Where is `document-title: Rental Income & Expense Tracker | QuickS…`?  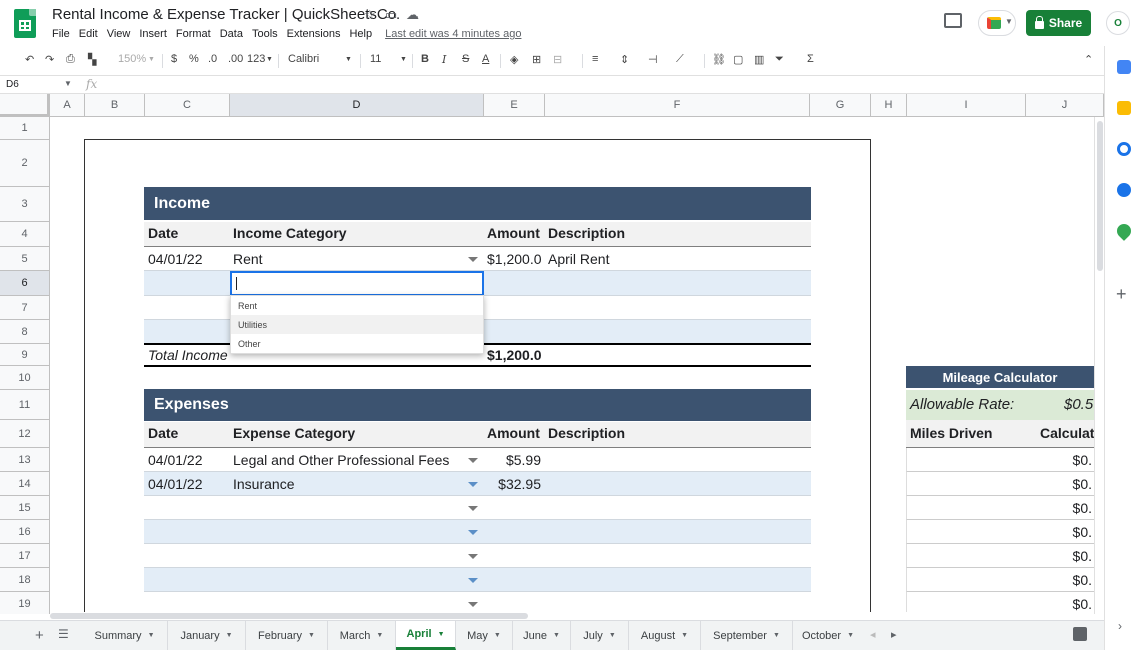 document-title: Rental Income & Expense Tracker | QuickS… is located at coordinates (226, 14).